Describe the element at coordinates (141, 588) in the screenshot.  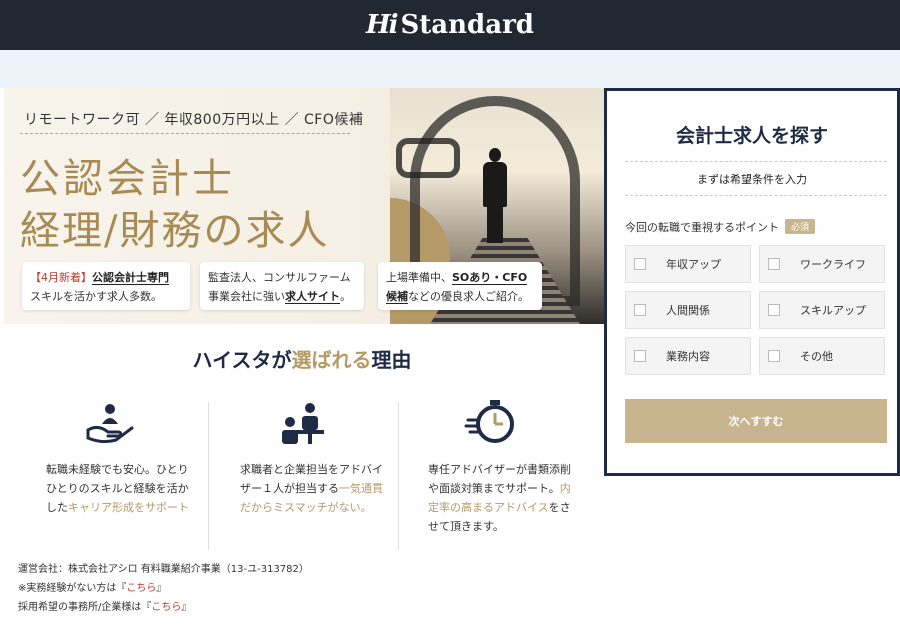
I see `no-experience-link: こちら` at that location.